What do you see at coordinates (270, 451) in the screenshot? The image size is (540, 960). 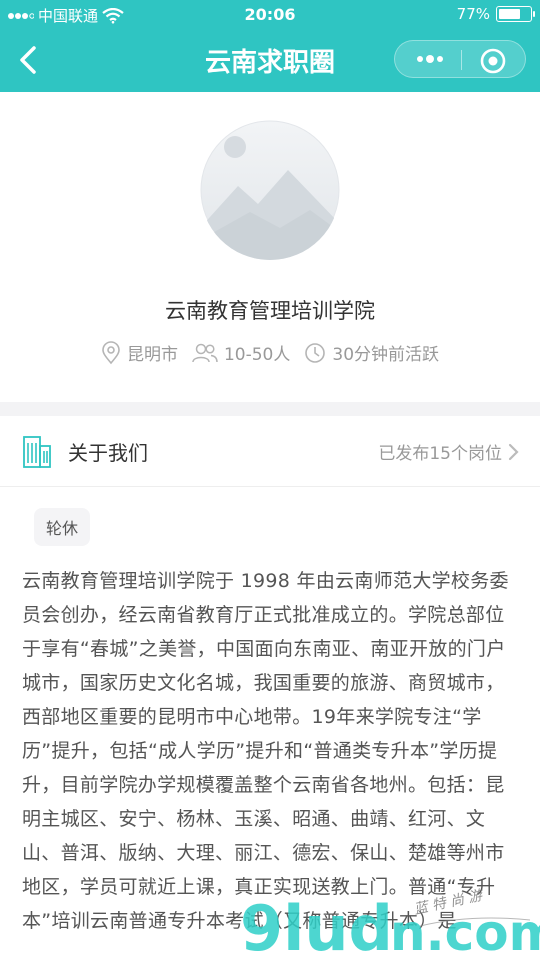 I see `about-header: 关于我们 已发布15个岗位` at bounding box center [270, 451].